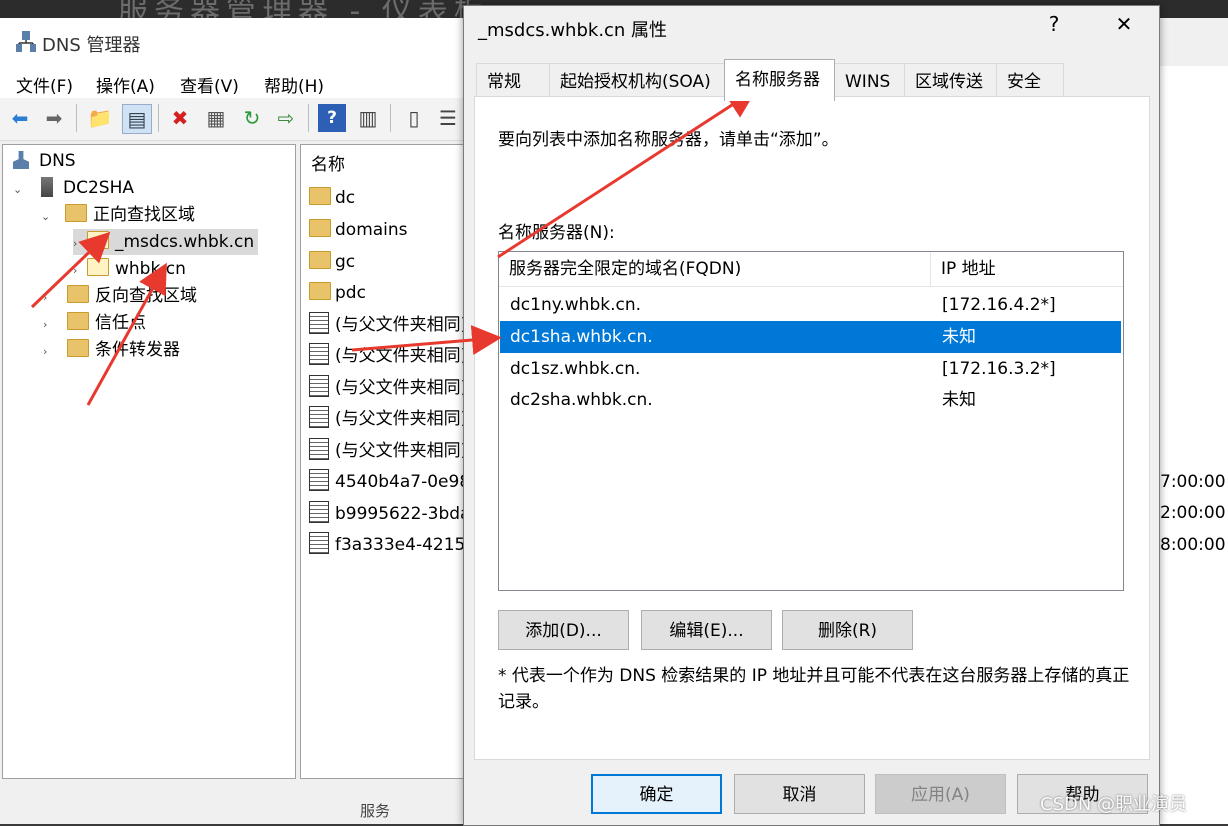 The height and width of the screenshot is (826, 1228). I want to click on properties-icon: ▦, so click(216, 118).